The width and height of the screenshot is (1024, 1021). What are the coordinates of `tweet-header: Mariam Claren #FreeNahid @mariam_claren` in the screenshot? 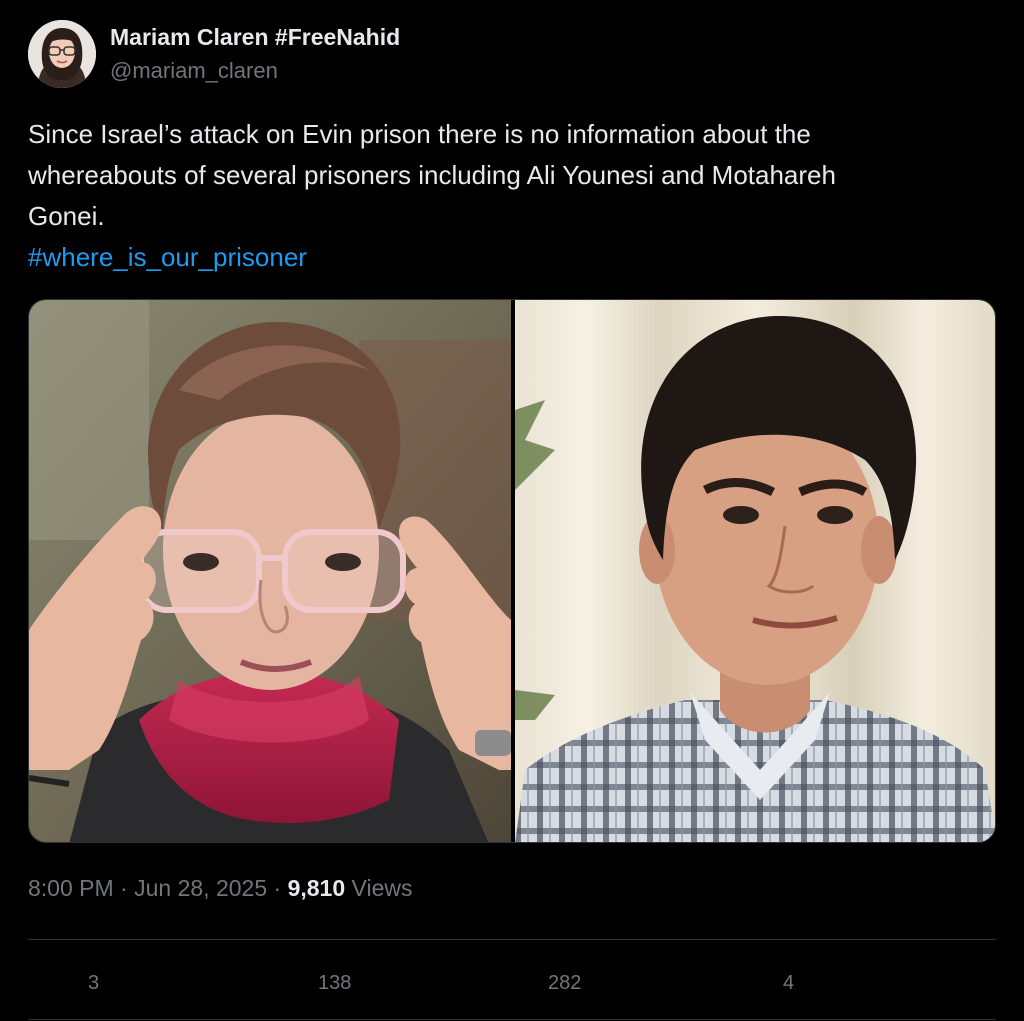 It's located at (512, 55).